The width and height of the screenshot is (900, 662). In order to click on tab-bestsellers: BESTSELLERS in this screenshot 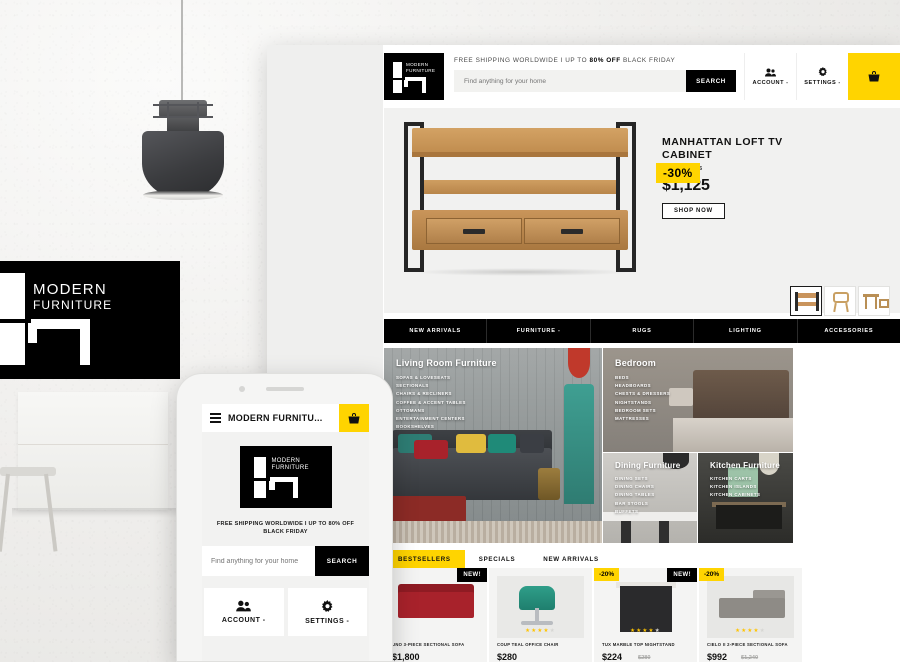, I will do `click(424, 559)`.